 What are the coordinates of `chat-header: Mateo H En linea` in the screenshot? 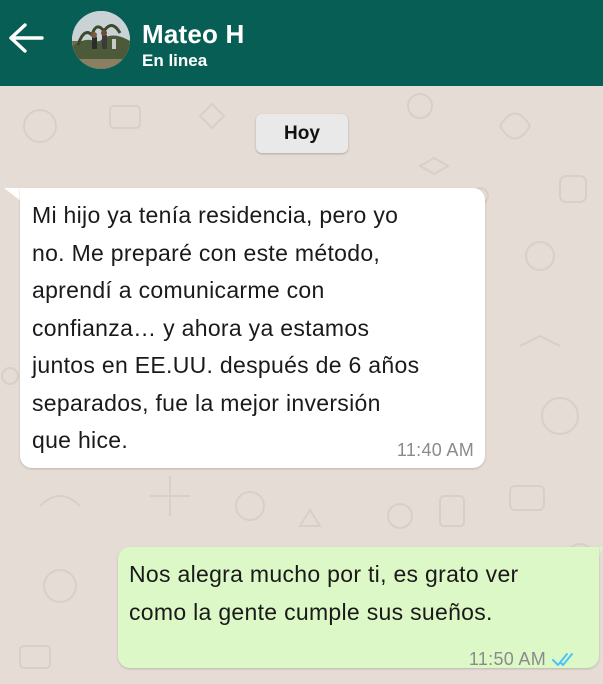 It's located at (301, 43).